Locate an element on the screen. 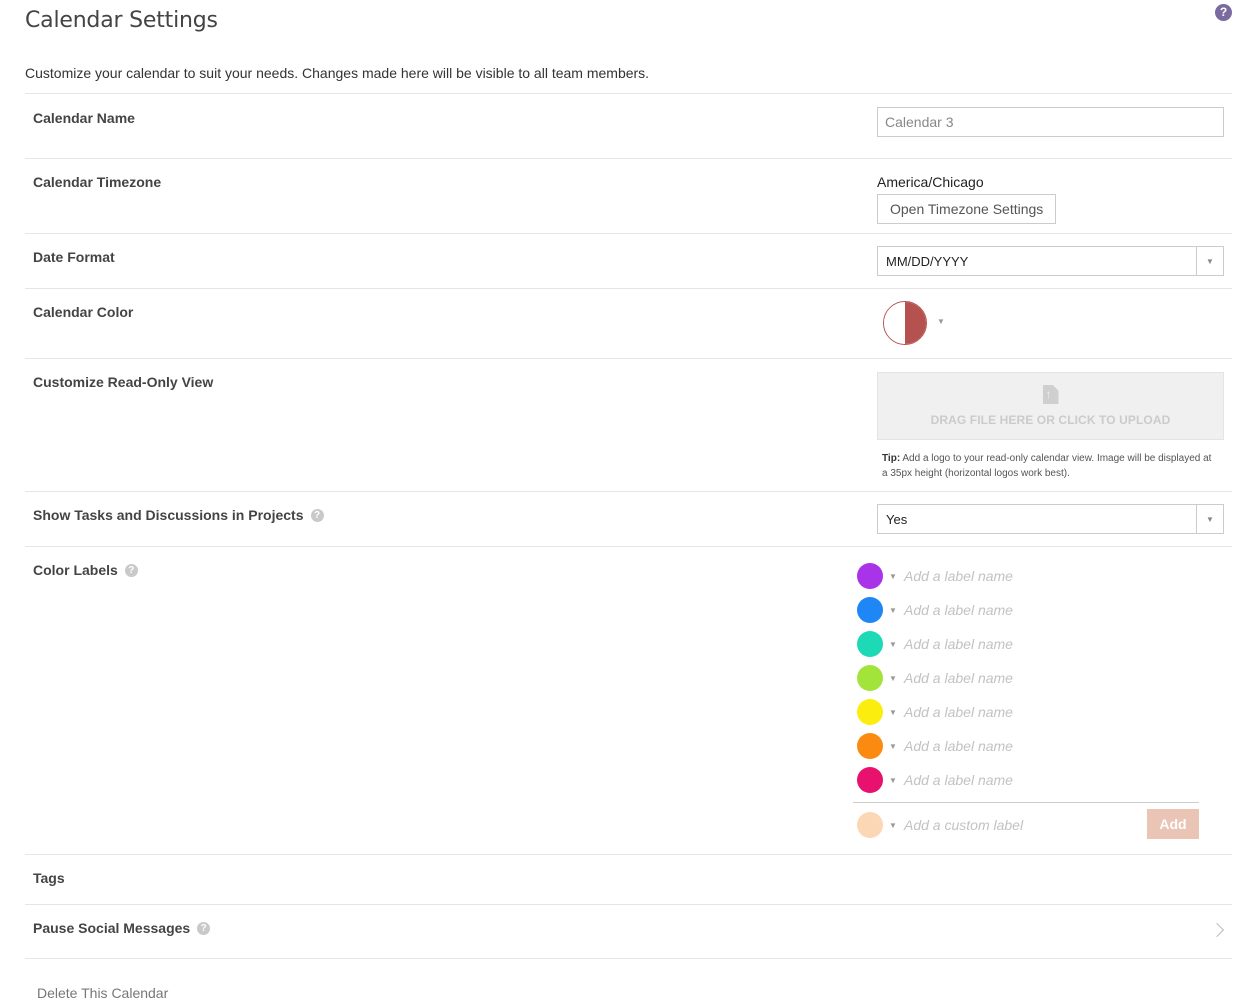 The image size is (1256, 1007). file-upload-icon is located at coordinates (1050, 394).